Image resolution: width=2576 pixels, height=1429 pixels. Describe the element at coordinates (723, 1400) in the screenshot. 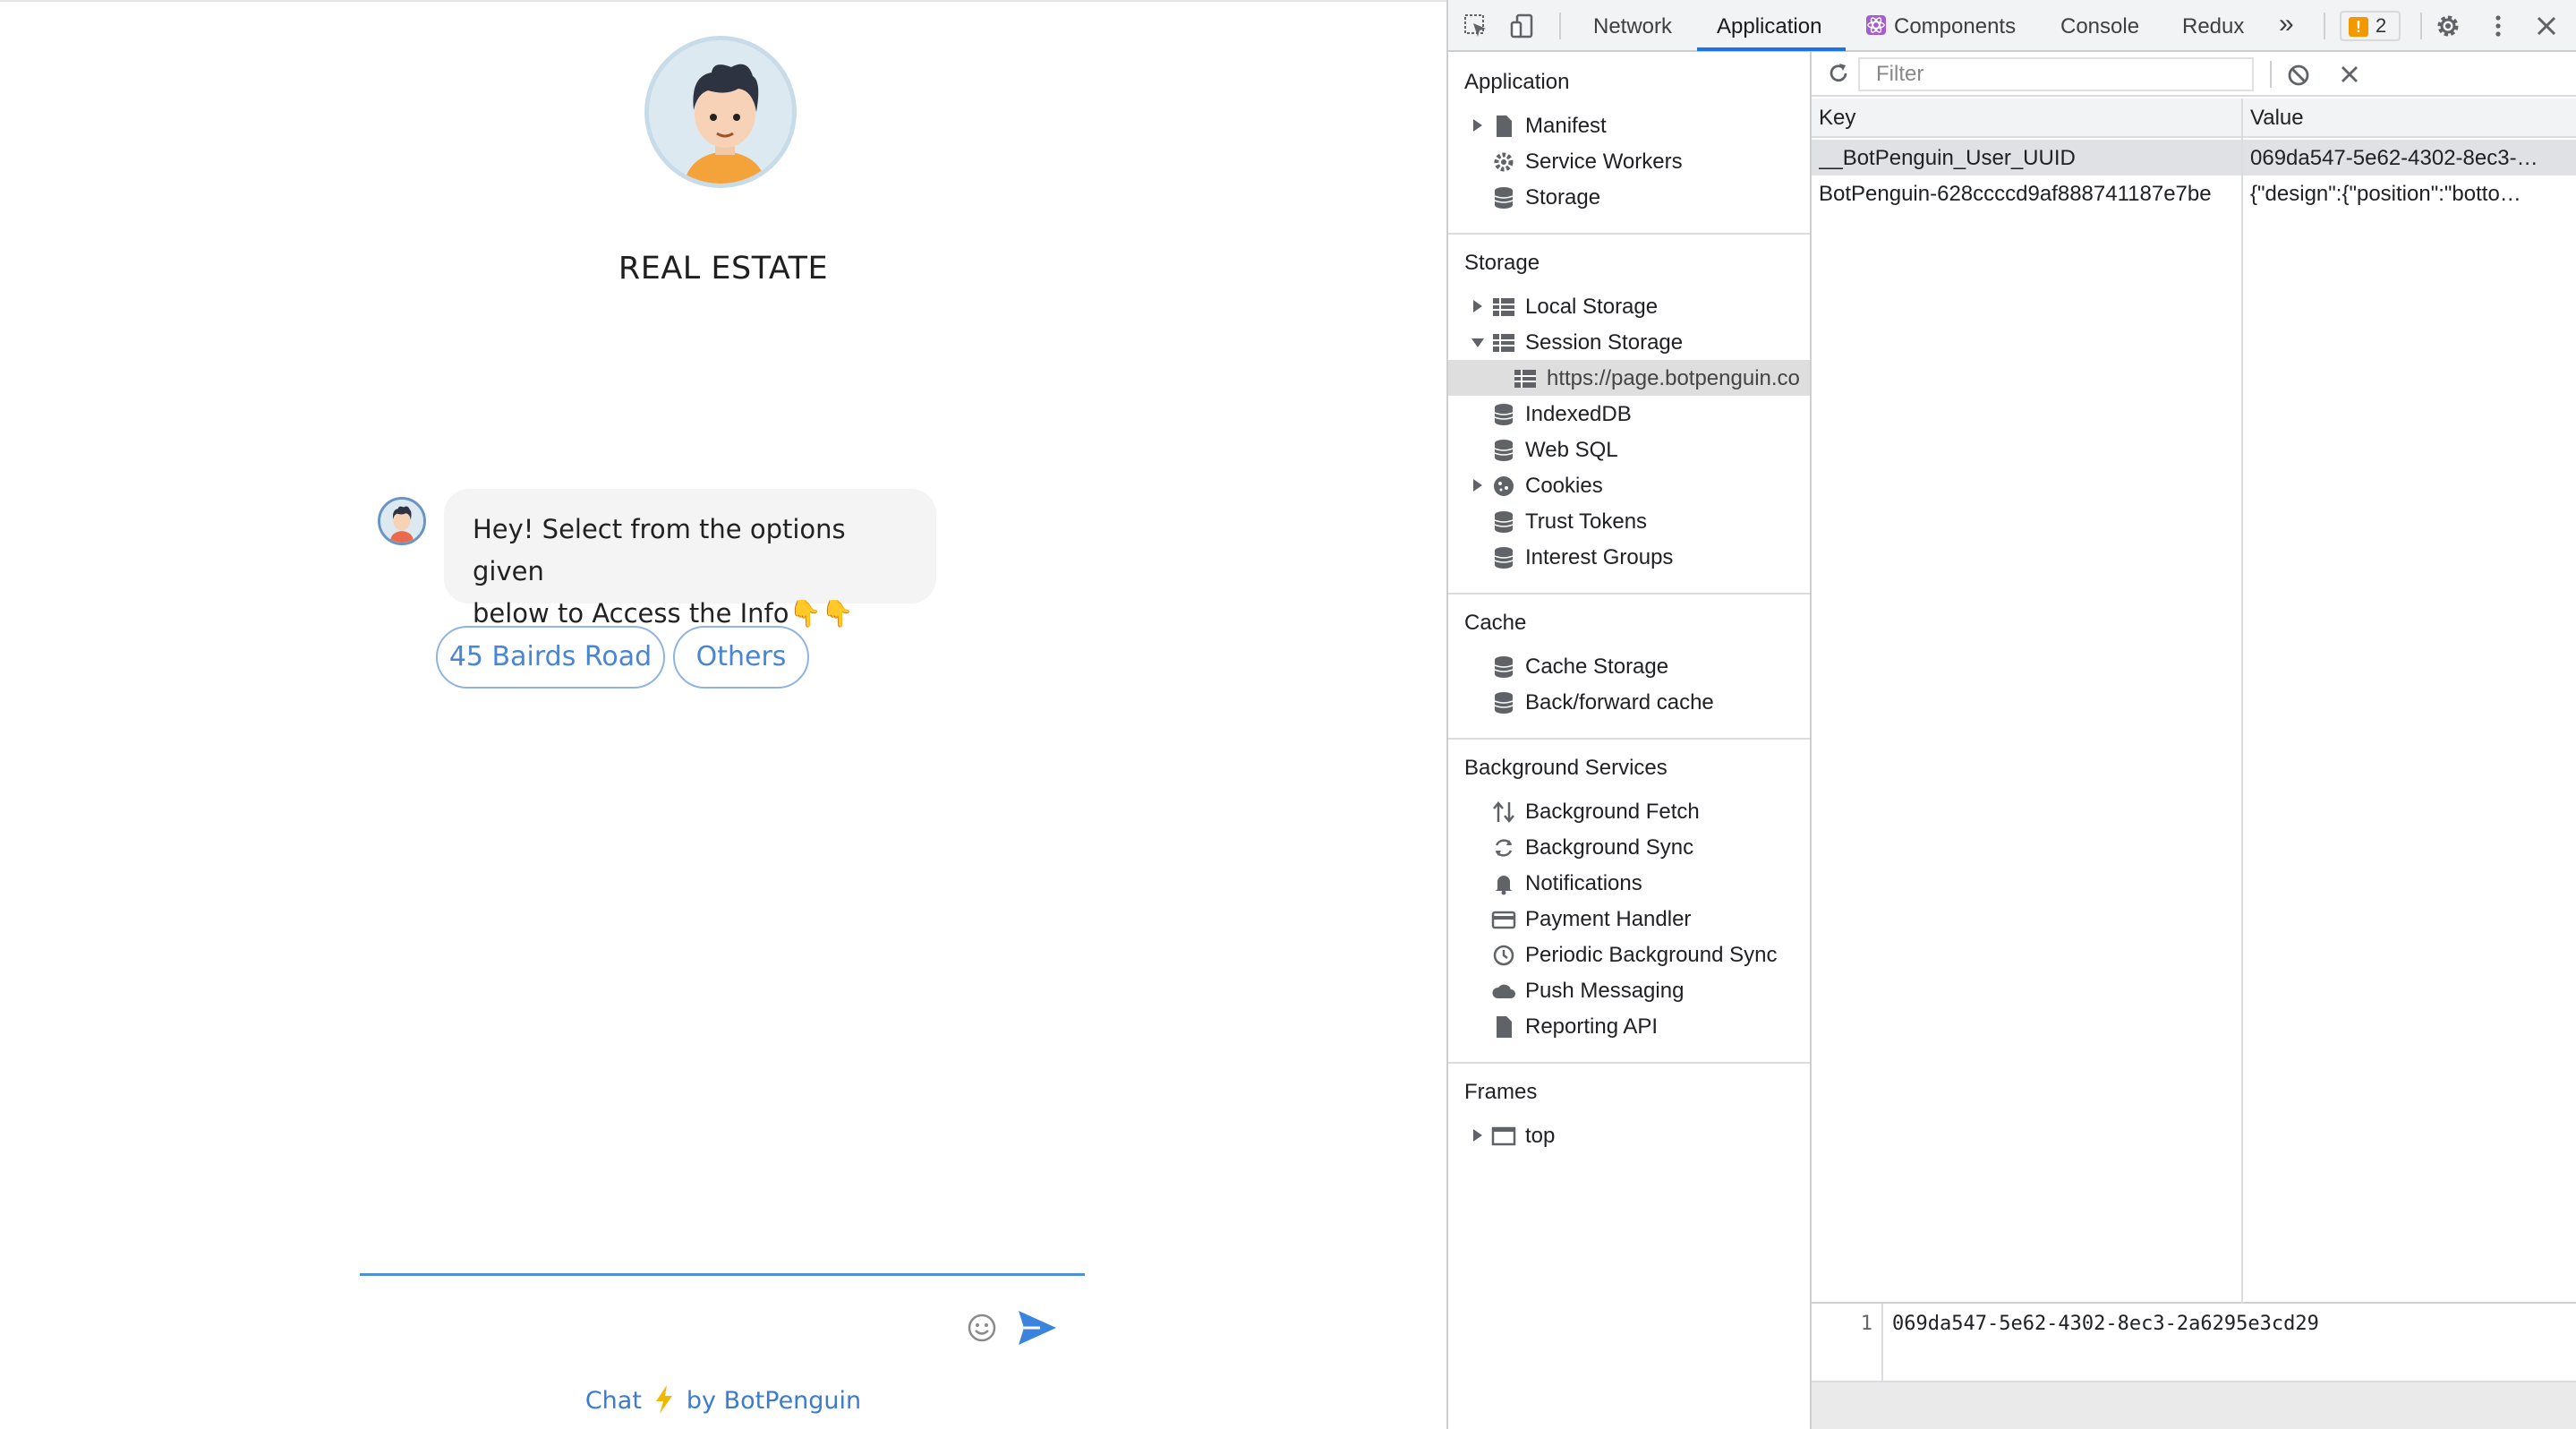

I see `powered-by-footer: Chat by BotPenguin` at that location.